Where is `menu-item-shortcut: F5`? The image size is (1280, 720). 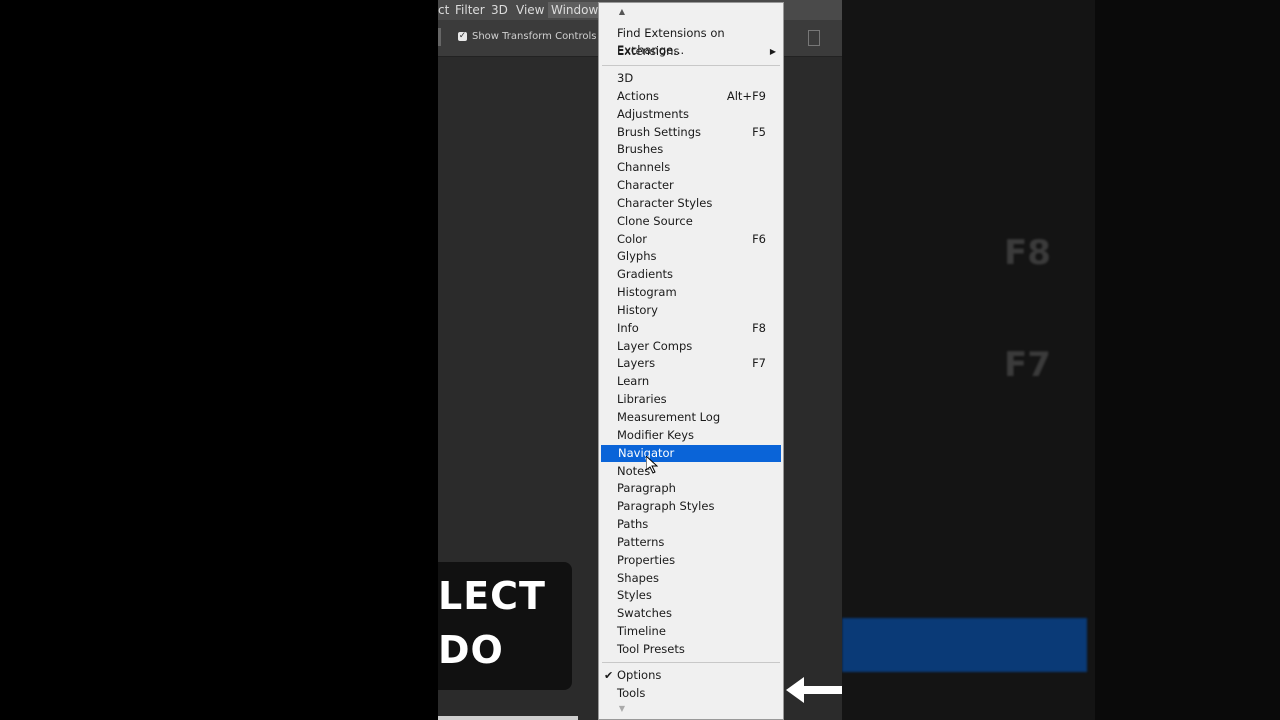
menu-item-shortcut: F5 is located at coordinates (759, 131).